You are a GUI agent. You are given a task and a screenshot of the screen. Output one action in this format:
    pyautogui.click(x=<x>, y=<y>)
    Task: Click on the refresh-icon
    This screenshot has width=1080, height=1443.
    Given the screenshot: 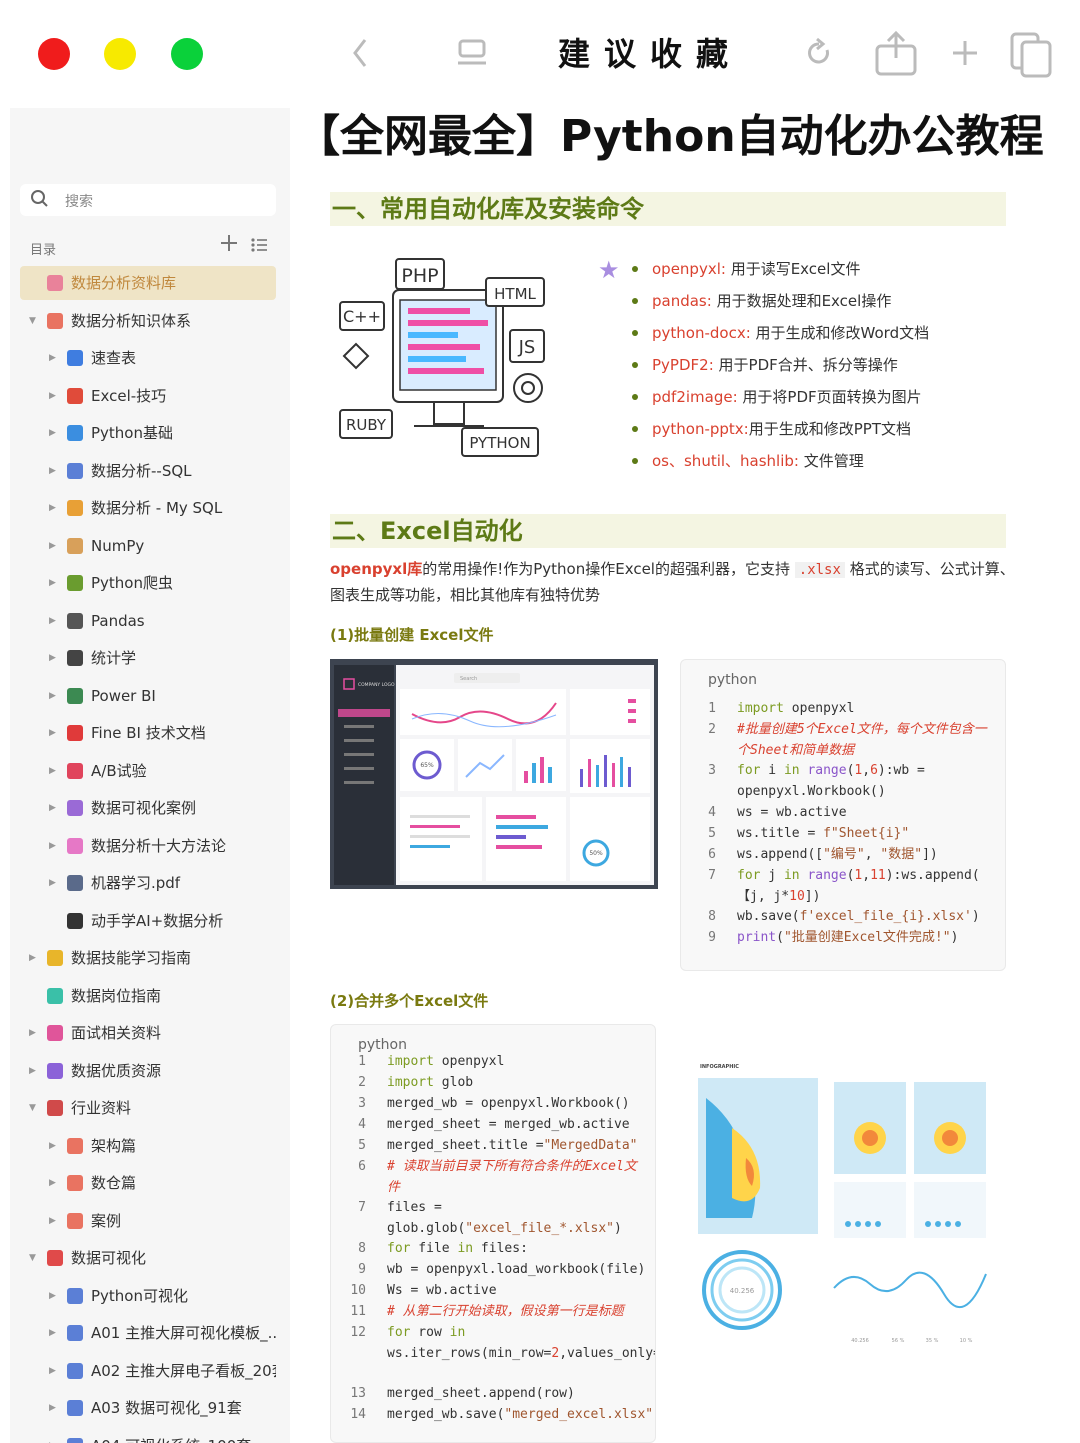 What is the action you would take?
    pyautogui.click(x=819, y=53)
    